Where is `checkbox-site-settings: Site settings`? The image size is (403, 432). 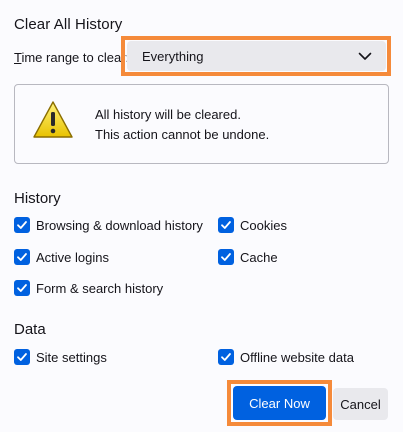 checkbox-site-settings: Site settings is located at coordinates (60, 357).